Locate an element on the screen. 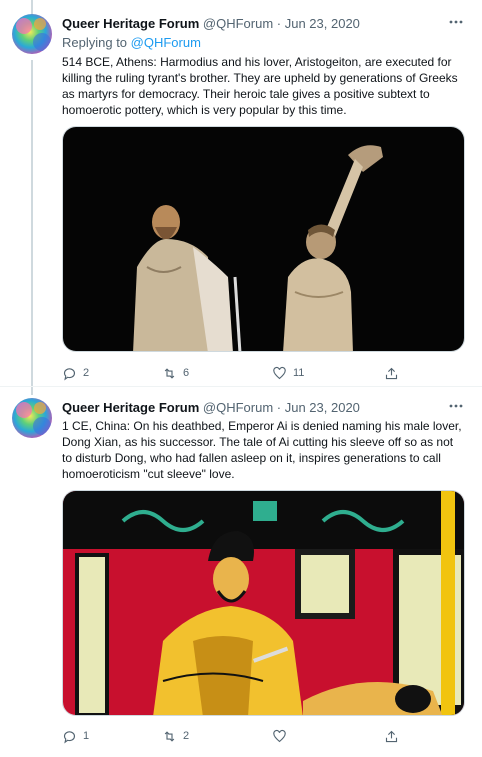 Image resolution: width=482 pixels, height=757 pixels. thread-connector is located at coordinates (32, 7).